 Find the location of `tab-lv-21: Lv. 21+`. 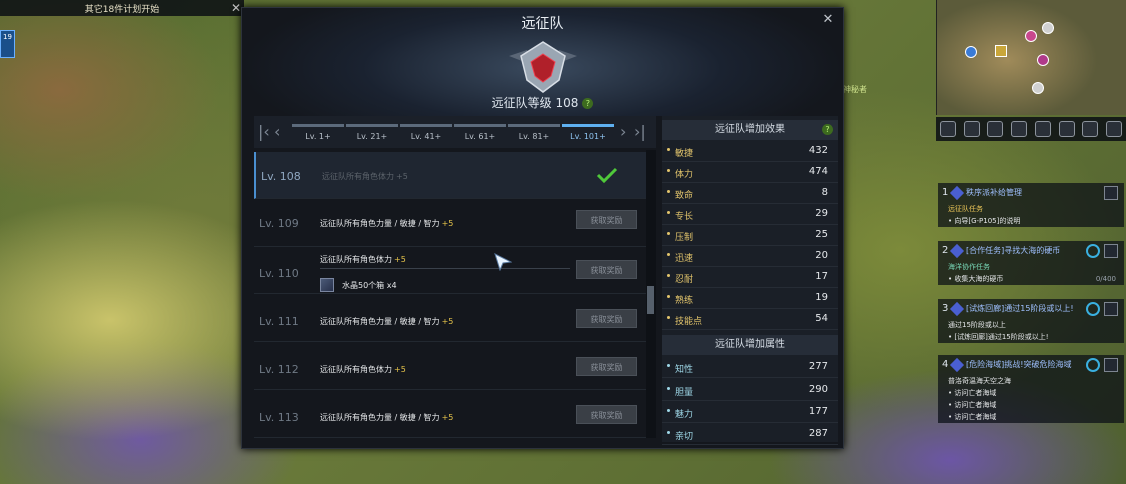

tab-lv-21: Lv. 21+ is located at coordinates (372, 132).